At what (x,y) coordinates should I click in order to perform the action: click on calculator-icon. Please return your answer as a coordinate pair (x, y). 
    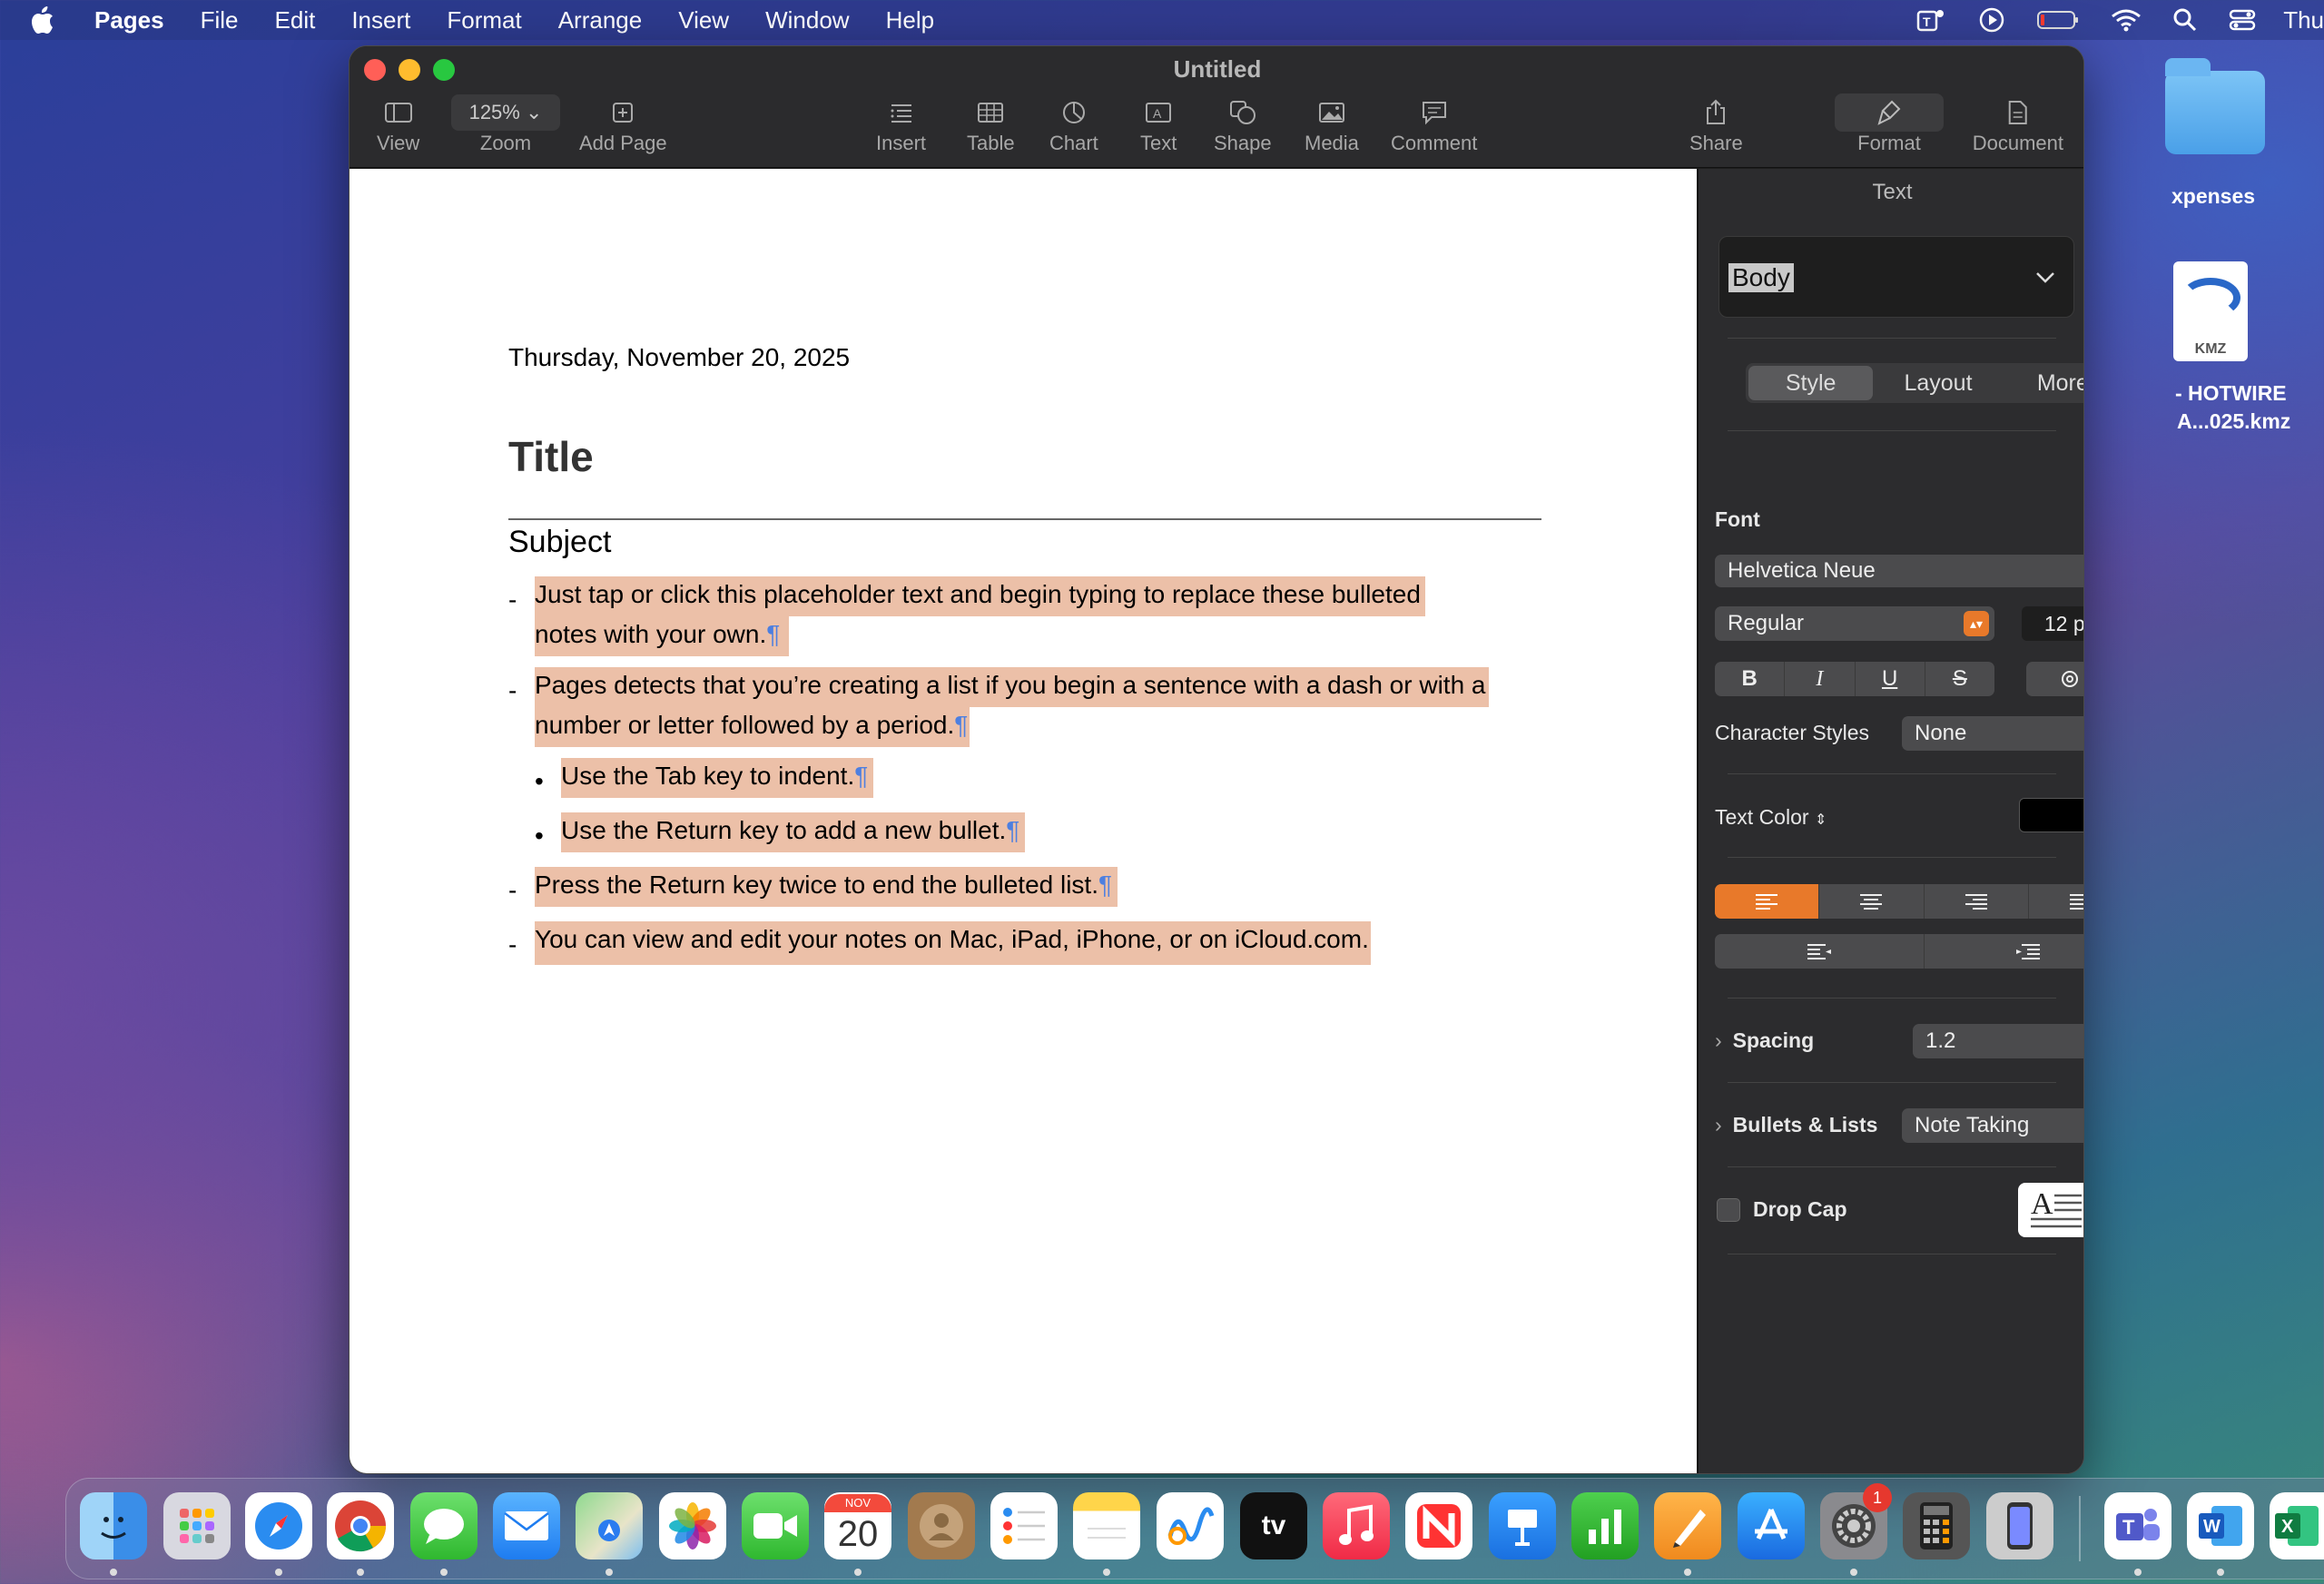
    Looking at the image, I should click on (1936, 1525).